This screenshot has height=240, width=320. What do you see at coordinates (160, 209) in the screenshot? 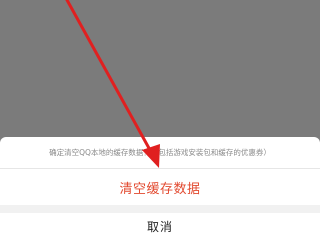
I see `sheet-gap` at bounding box center [160, 209].